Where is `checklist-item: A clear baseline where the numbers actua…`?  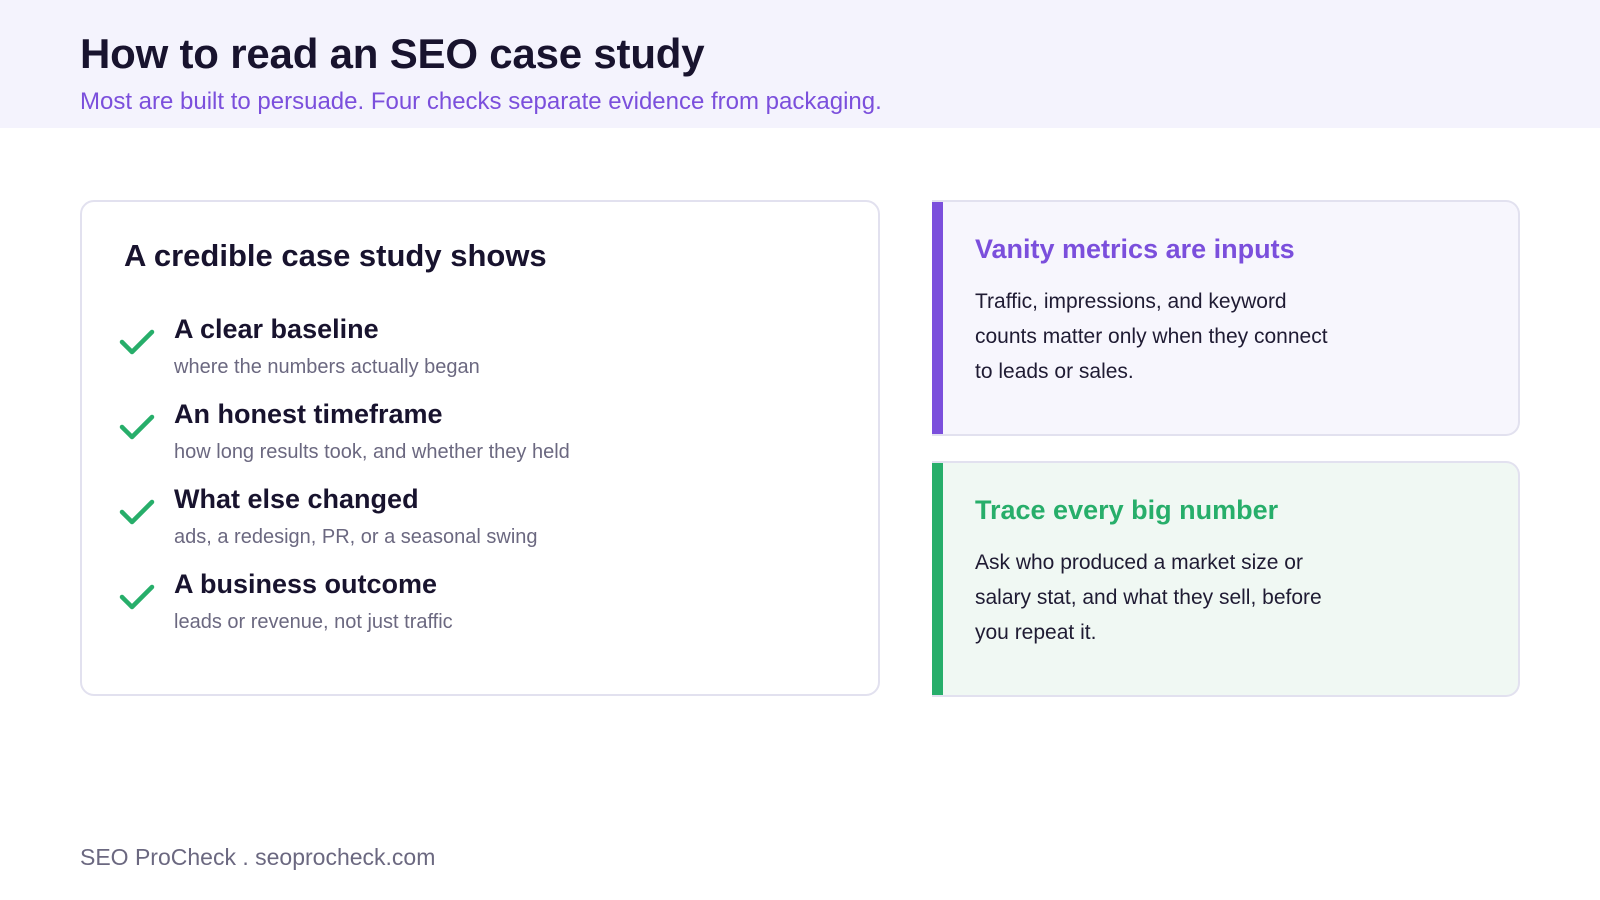
checklist-item: A clear baseline where the numbers actua… is located at coordinates (478, 352).